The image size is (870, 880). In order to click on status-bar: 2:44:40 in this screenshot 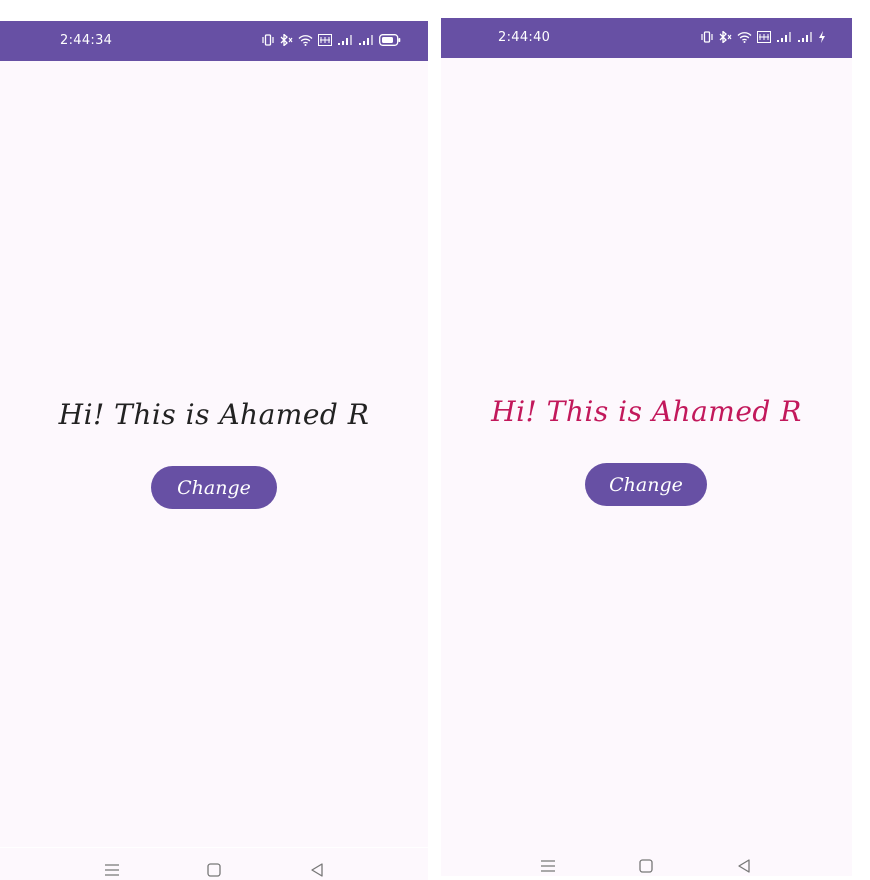, I will do `click(646, 38)`.